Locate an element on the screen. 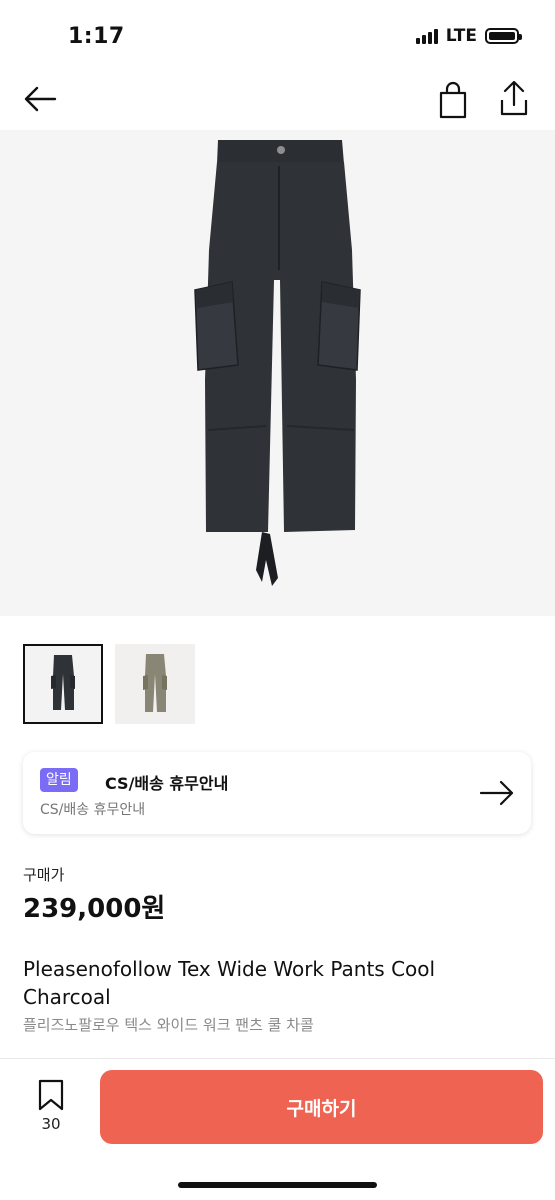 Image resolution: width=555 pixels, height=1200 pixels. back-button is located at coordinates (40, 100).